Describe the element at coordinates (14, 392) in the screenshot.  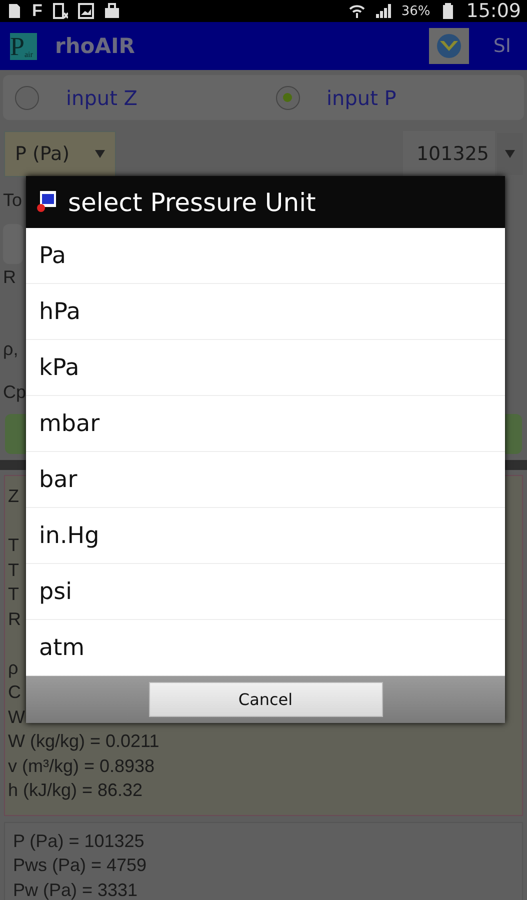
I see `field-label: Cp` at that location.